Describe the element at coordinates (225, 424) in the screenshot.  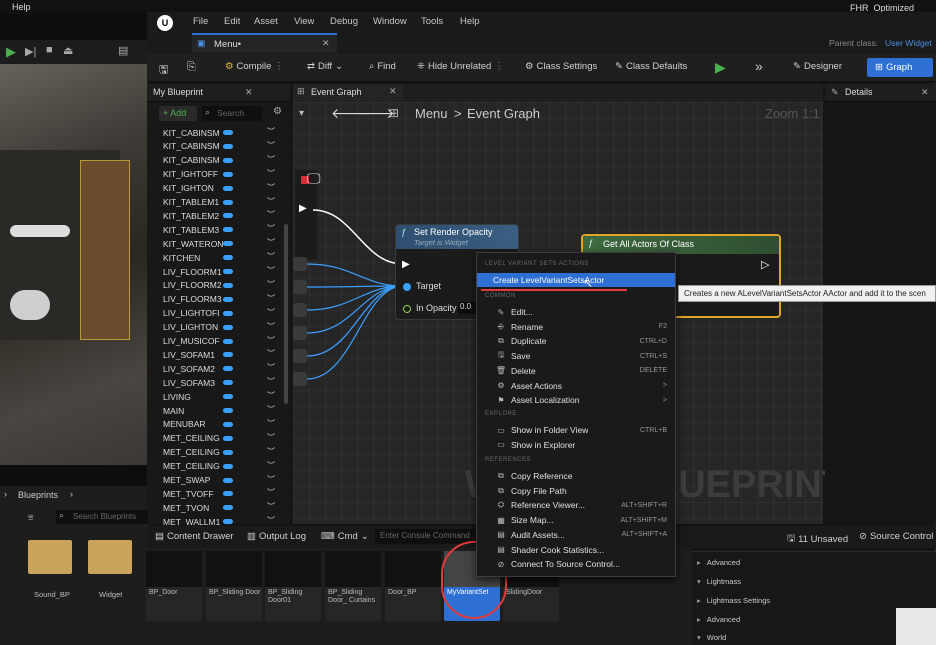
I see `variable-item: MENUBAR ︶` at that location.